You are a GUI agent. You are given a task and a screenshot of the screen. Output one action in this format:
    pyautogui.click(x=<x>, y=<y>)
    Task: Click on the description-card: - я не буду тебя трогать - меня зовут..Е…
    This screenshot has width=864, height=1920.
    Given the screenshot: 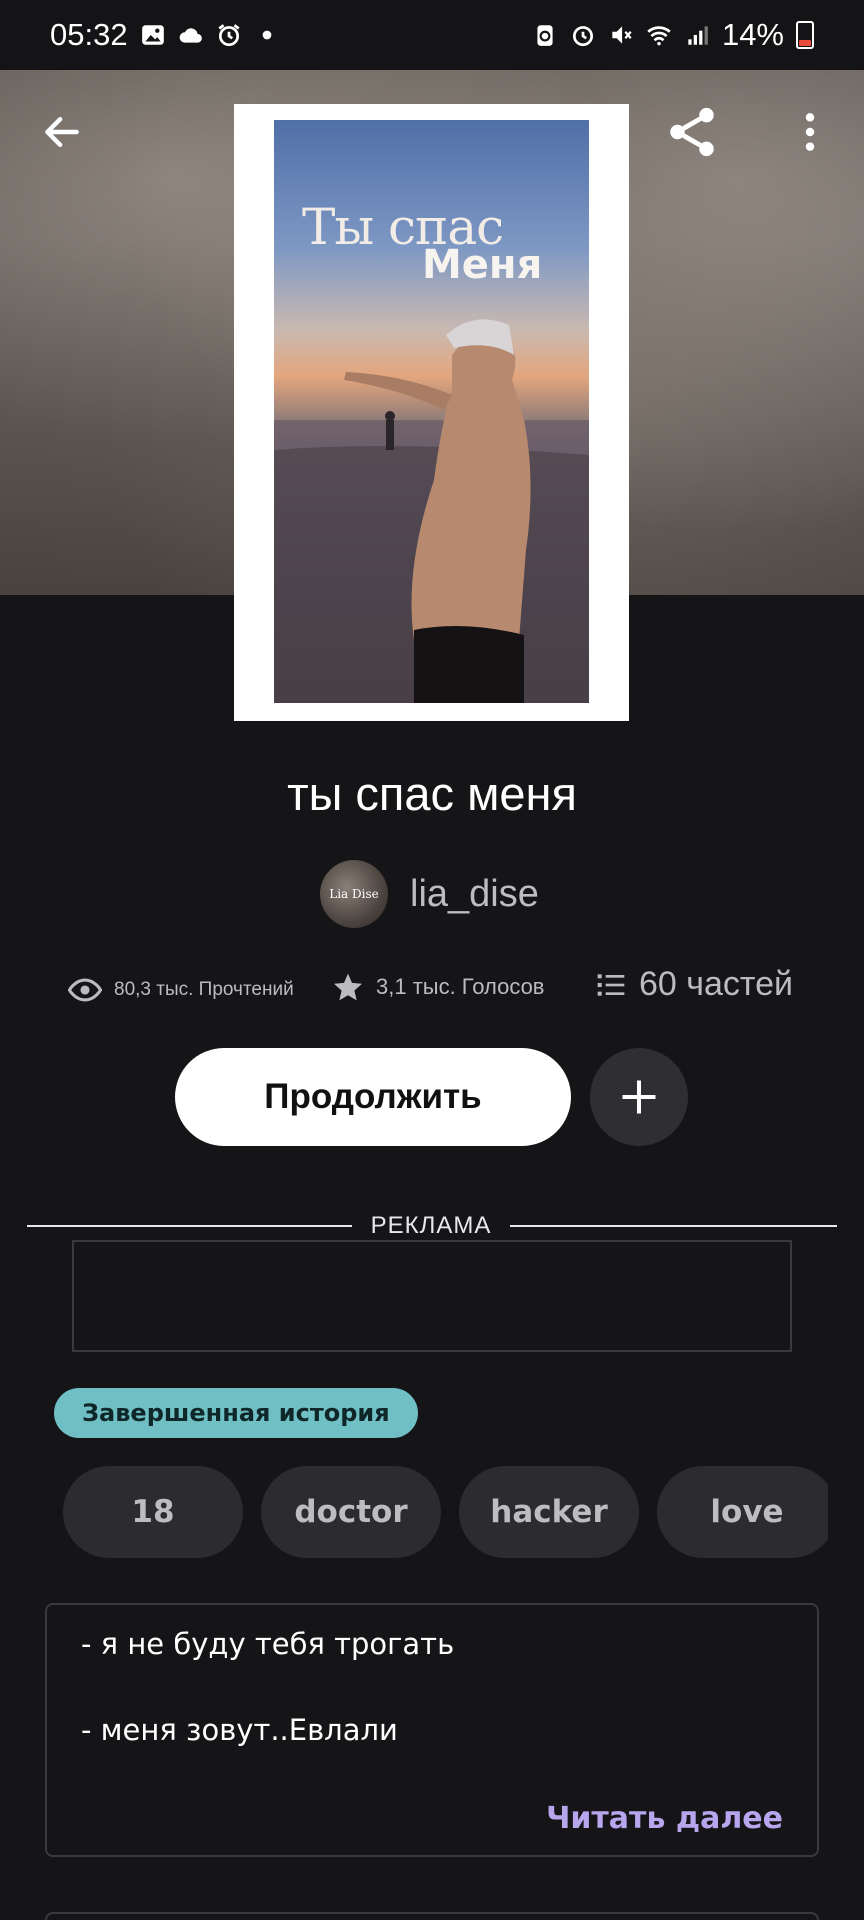 What is the action you would take?
    pyautogui.click(x=432, y=1730)
    